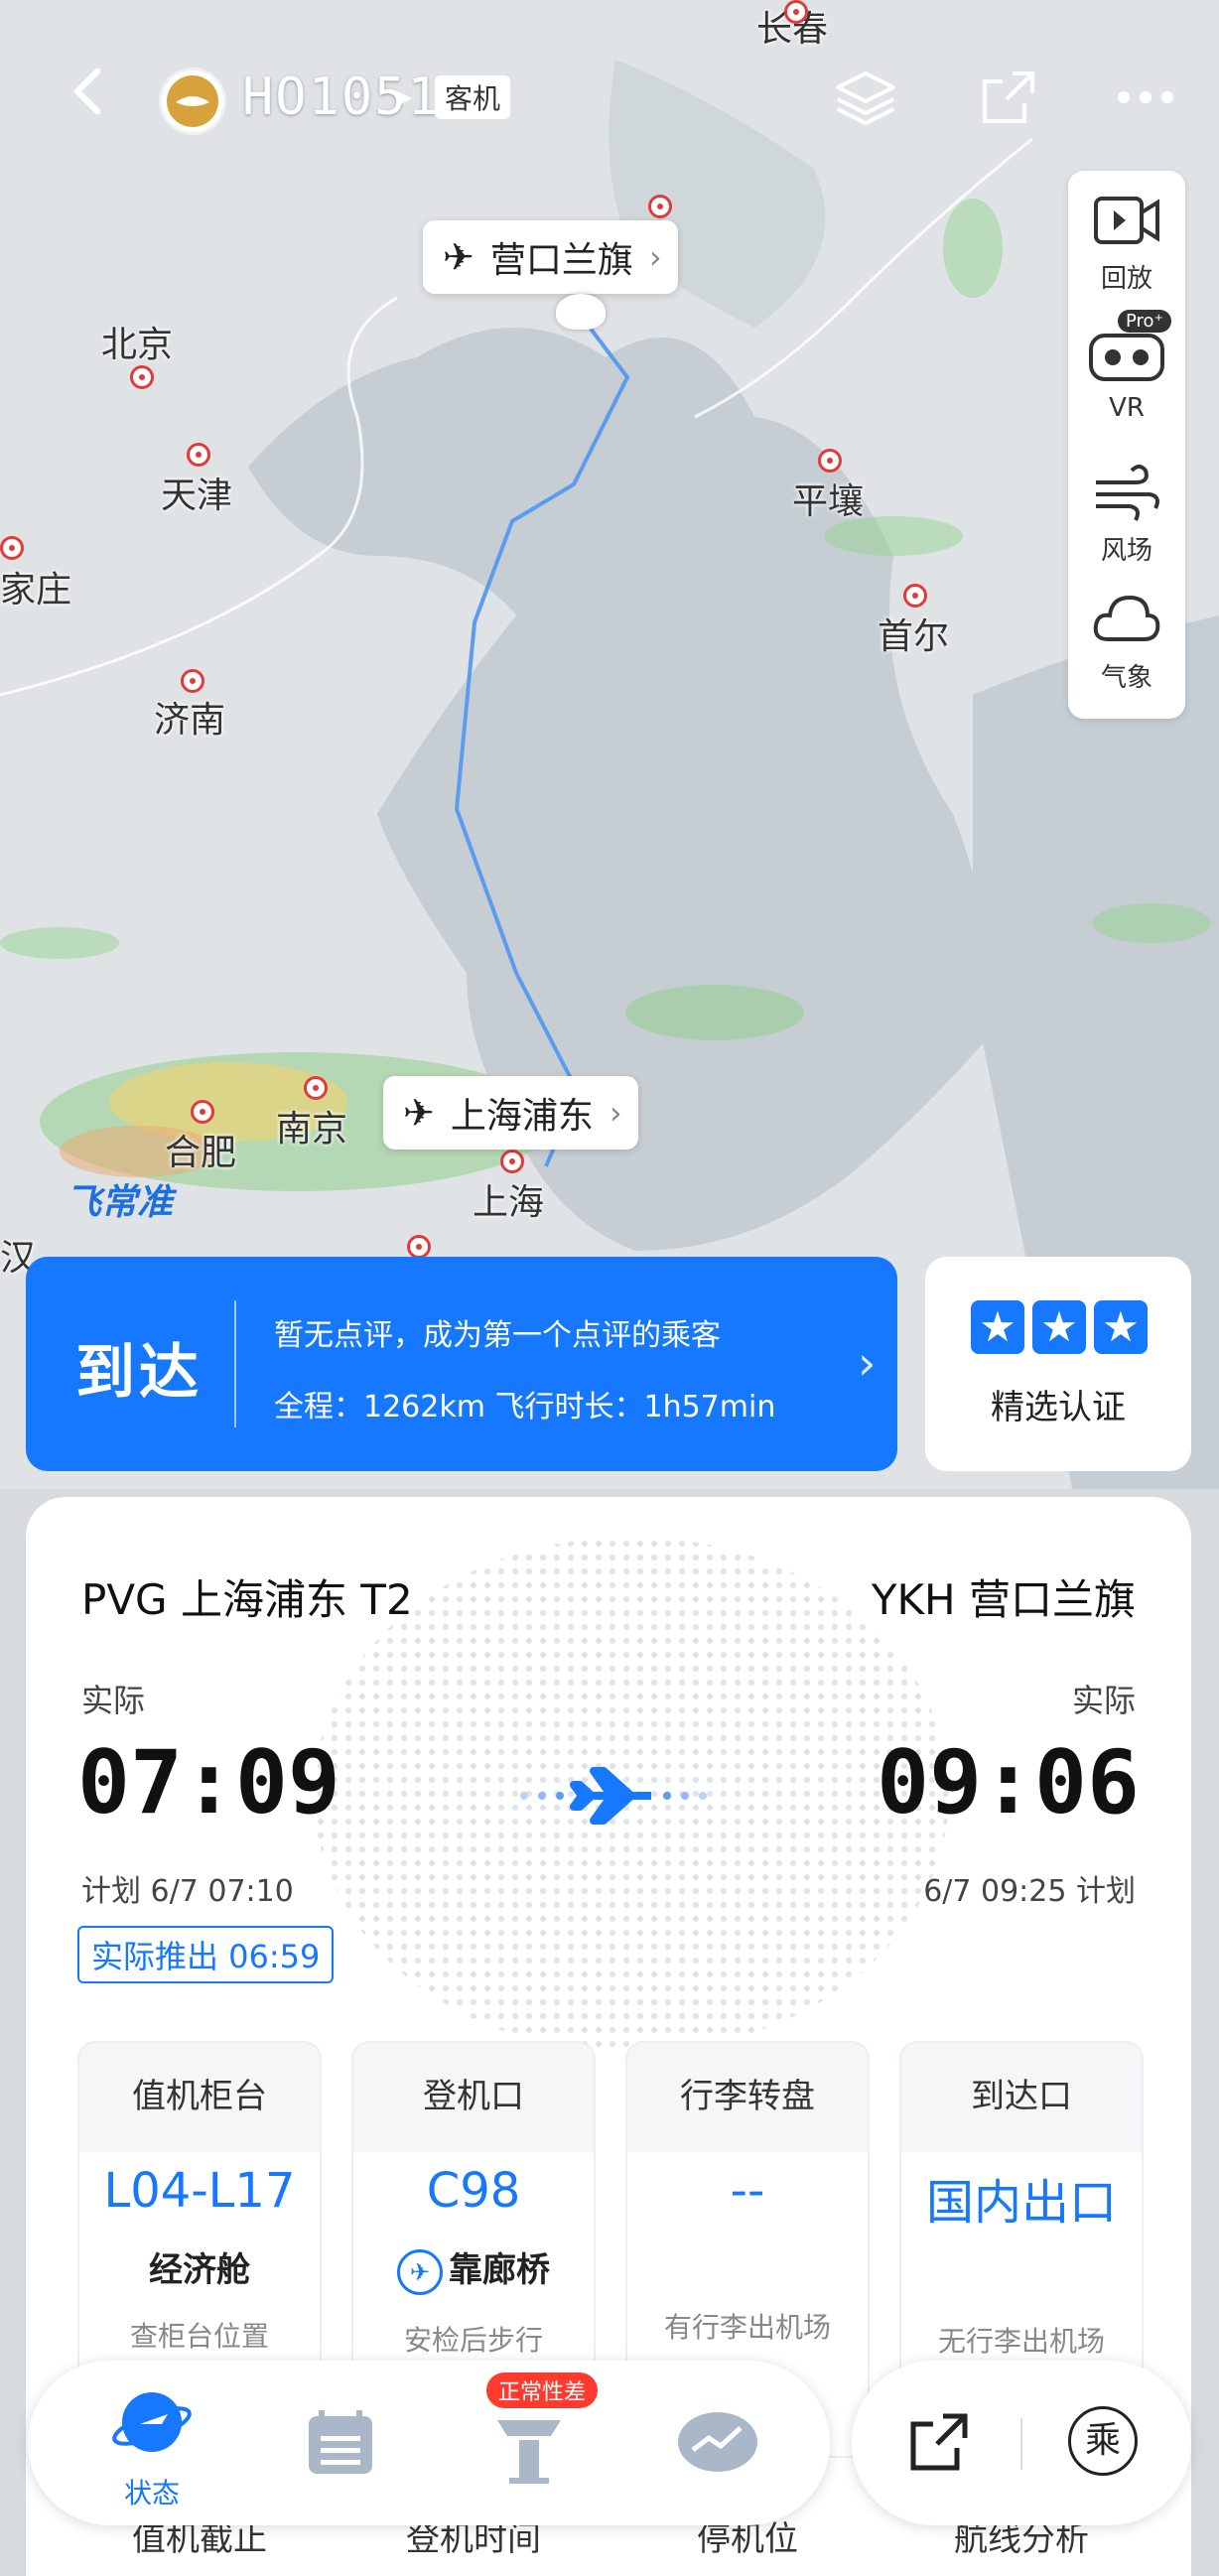 The image size is (1219, 2576). Describe the element at coordinates (1126, 366) in the screenshot. I see `vr-button: Pro⁺ VR` at that location.